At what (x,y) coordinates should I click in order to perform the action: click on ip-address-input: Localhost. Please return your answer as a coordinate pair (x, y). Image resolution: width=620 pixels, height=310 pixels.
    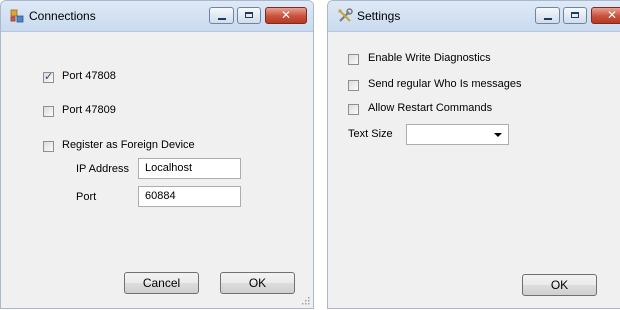
    Looking at the image, I should click on (189, 168).